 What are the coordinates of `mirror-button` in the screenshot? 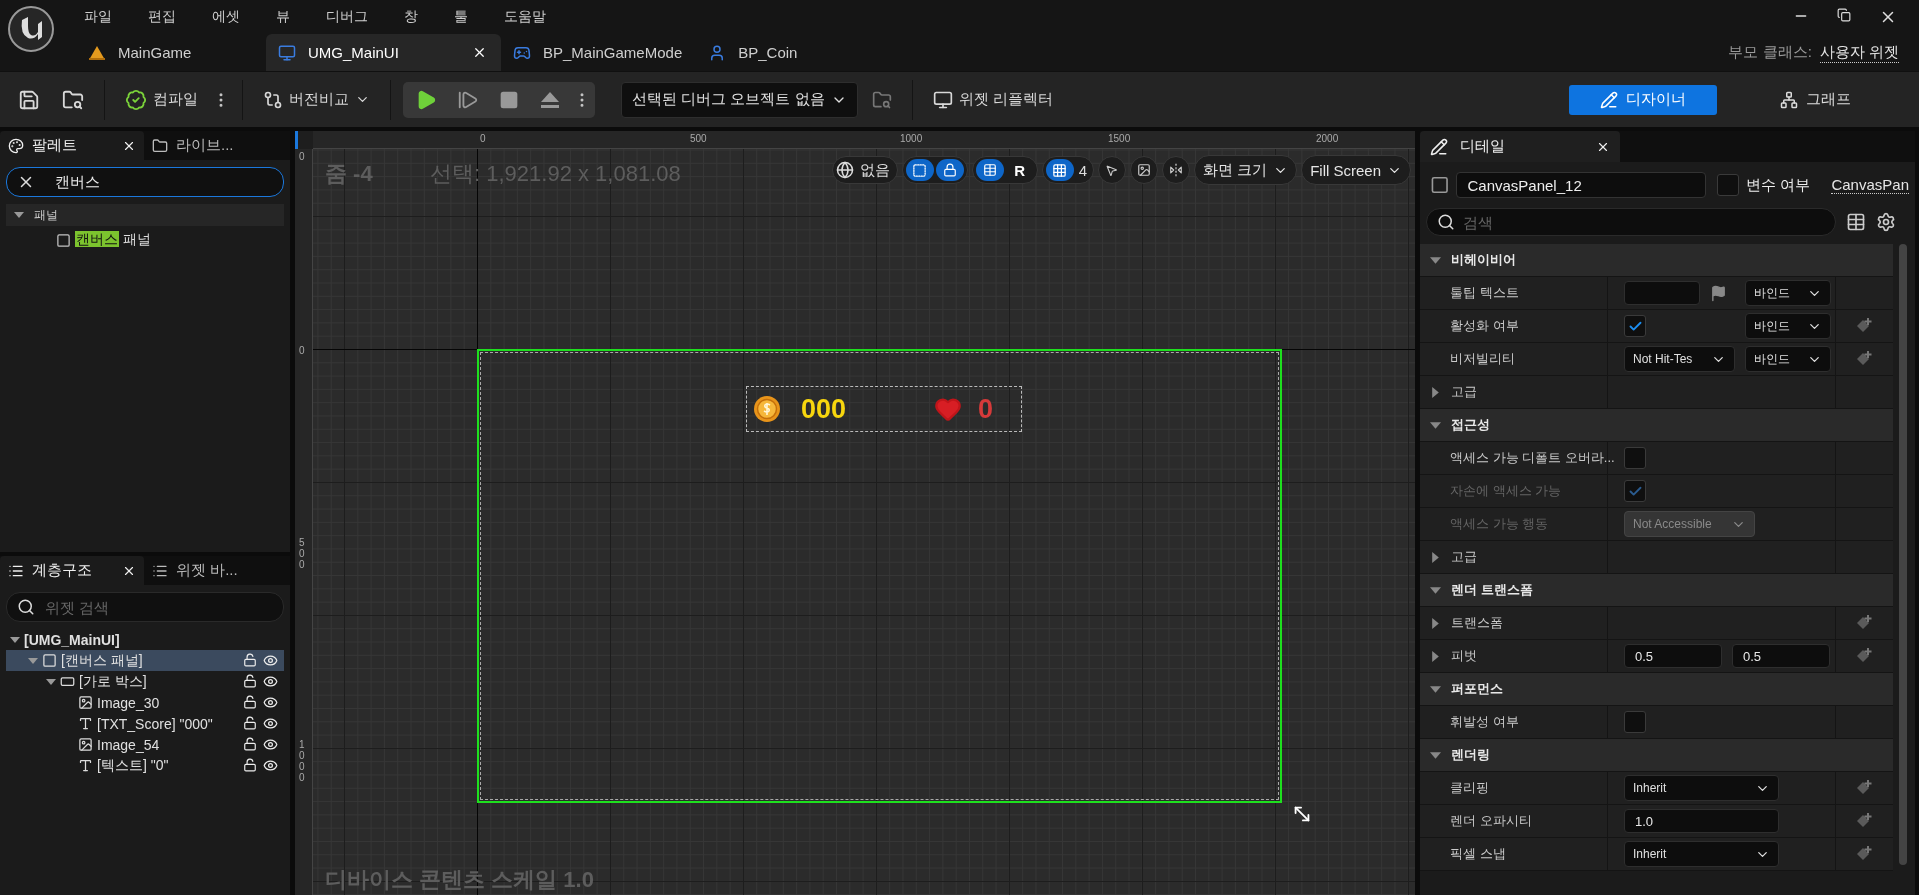 It's located at (1175, 170).